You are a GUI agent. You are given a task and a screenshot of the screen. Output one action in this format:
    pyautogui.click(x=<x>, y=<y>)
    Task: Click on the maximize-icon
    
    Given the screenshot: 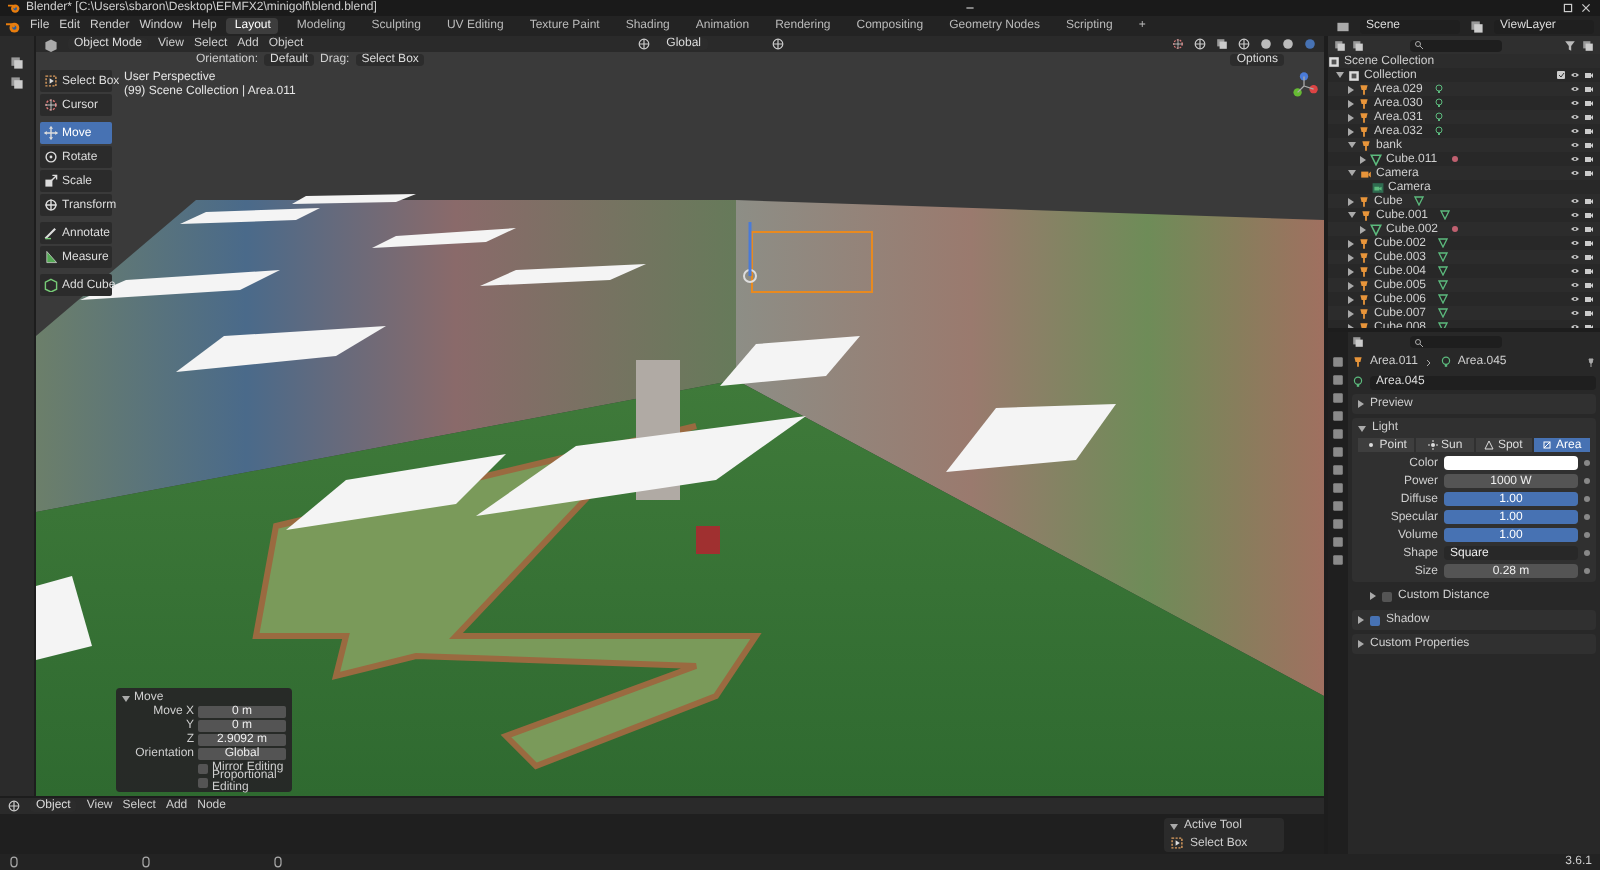 What is the action you would take?
    pyautogui.click(x=1568, y=8)
    